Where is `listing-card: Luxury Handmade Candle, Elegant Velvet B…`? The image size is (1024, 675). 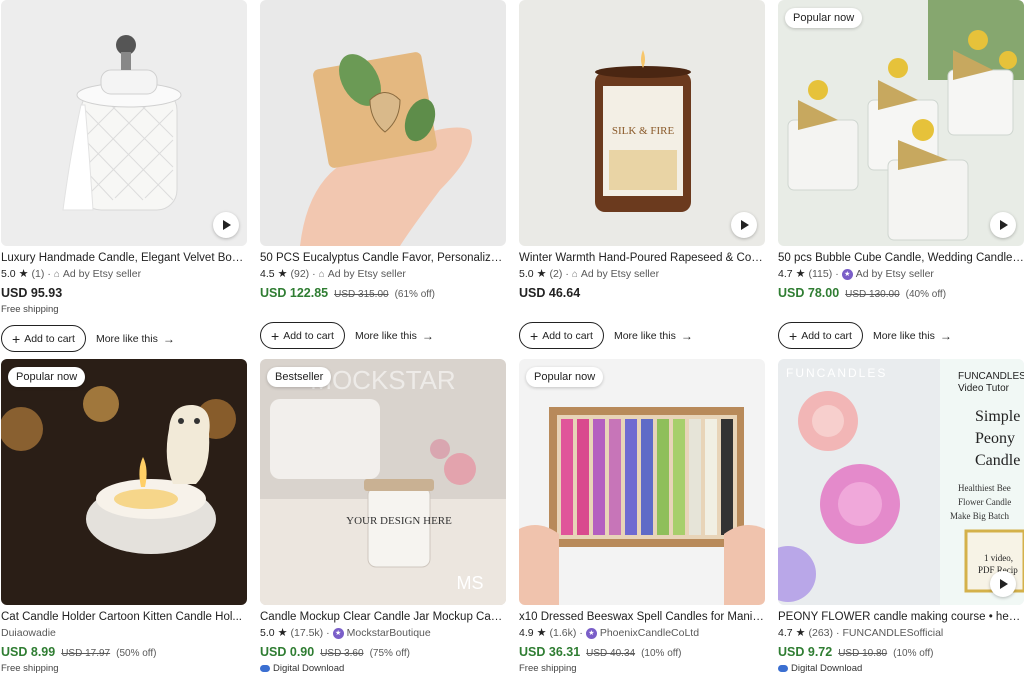 listing-card: Luxury Handmade Candle, Elegant Velvet B… is located at coordinates (124, 176).